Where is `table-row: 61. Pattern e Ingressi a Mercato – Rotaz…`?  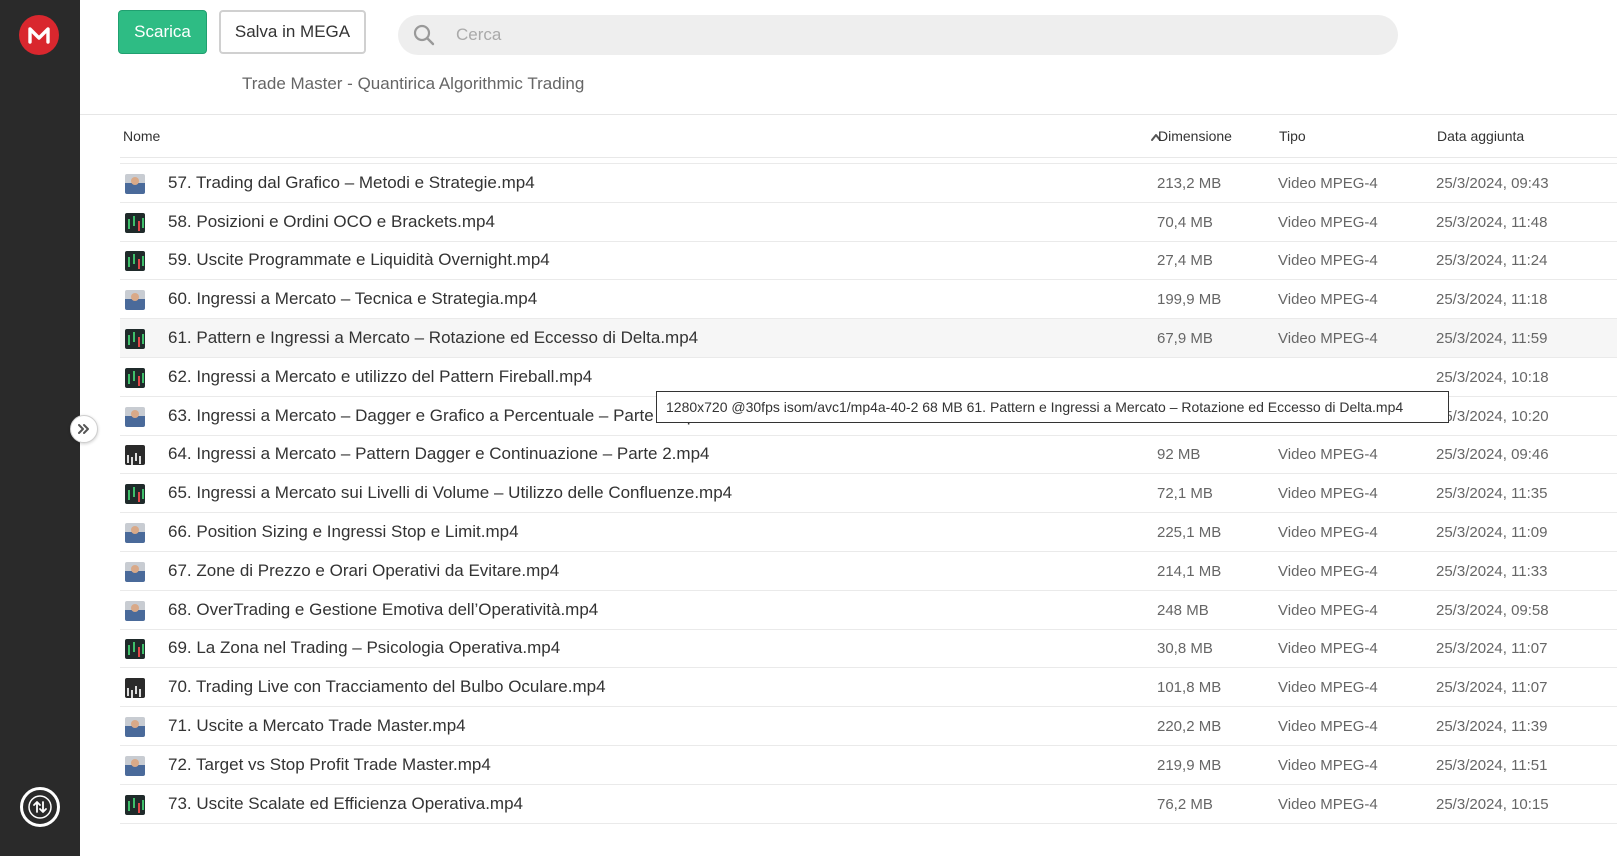
table-row: 61. Pattern e Ingressi a Mercato – Rotaz… is located at coordinates (868, 338).